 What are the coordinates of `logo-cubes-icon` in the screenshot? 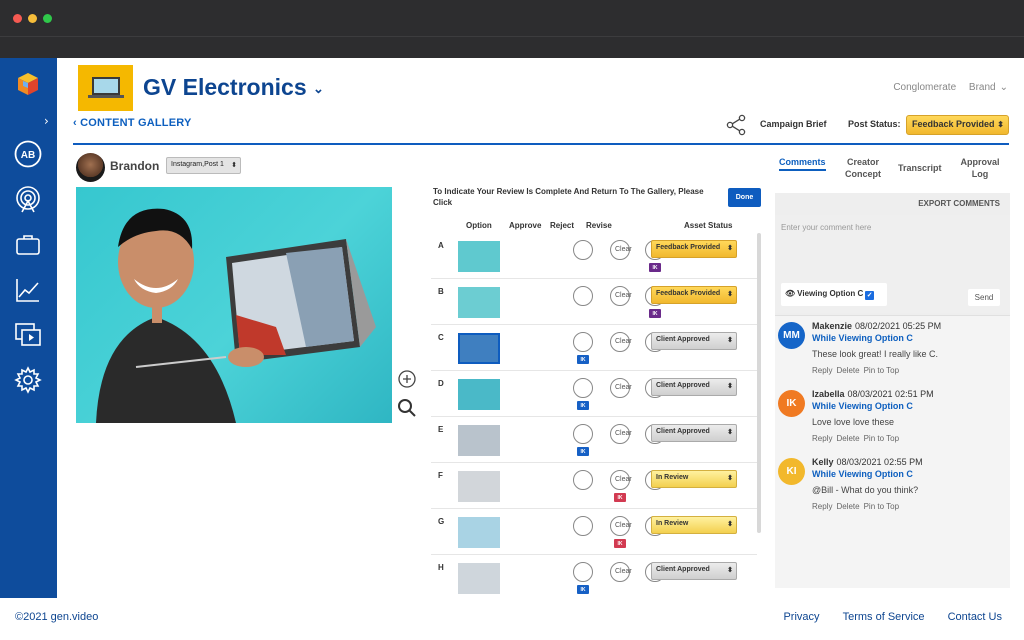 It's located at (28, 85).